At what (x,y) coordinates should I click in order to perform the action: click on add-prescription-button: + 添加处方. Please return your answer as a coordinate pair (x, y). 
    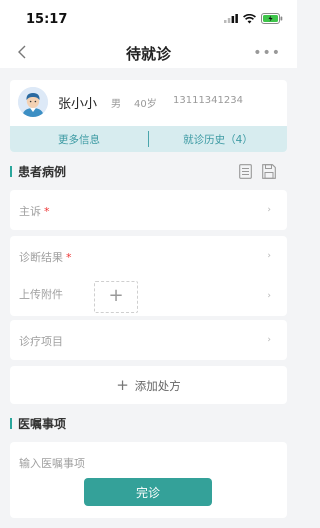
    Looking at the image, I should click on (148, 385).